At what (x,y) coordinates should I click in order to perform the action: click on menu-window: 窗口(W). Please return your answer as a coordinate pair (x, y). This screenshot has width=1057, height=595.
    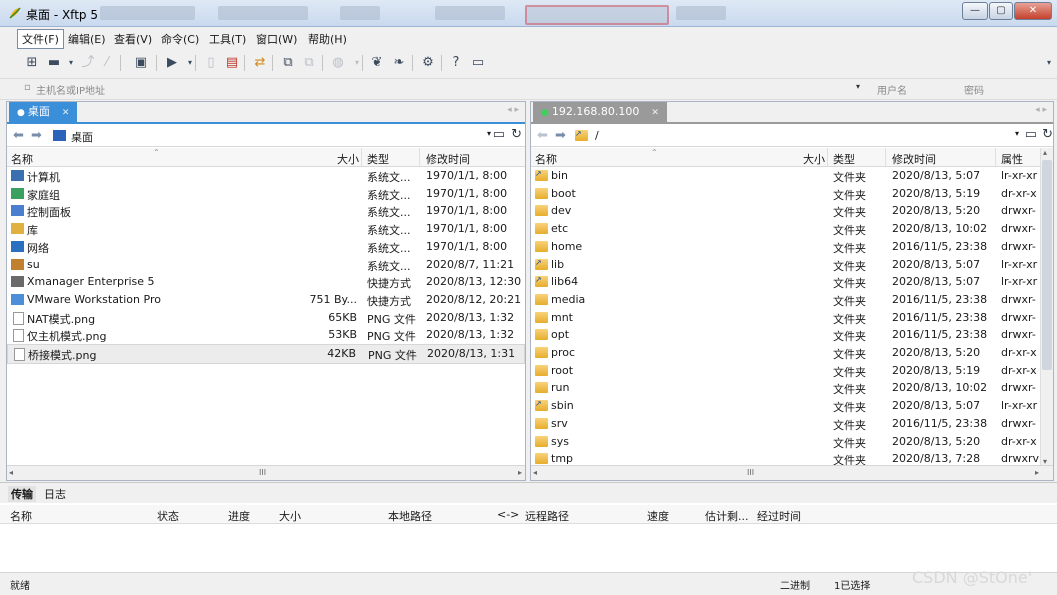
    Looking at the image, I should click on (276, 39).